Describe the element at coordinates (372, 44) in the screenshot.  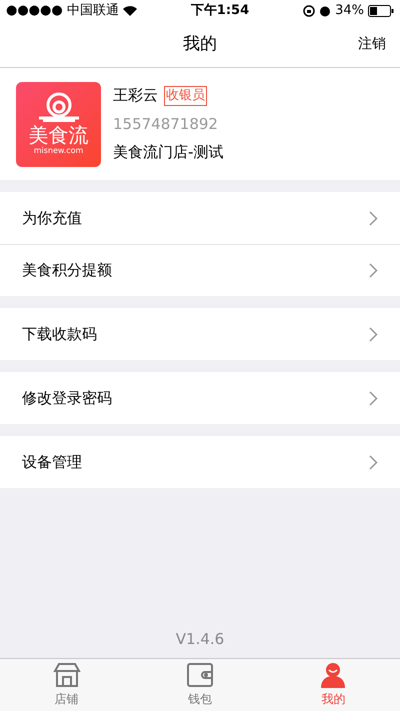
I see `logout-button: 注销` at that location.